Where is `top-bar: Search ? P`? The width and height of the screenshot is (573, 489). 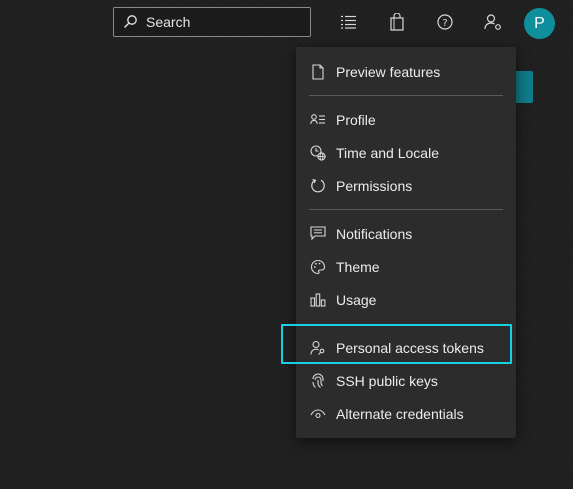 top-bar: Search ? P is located at coordinates (286, 23).